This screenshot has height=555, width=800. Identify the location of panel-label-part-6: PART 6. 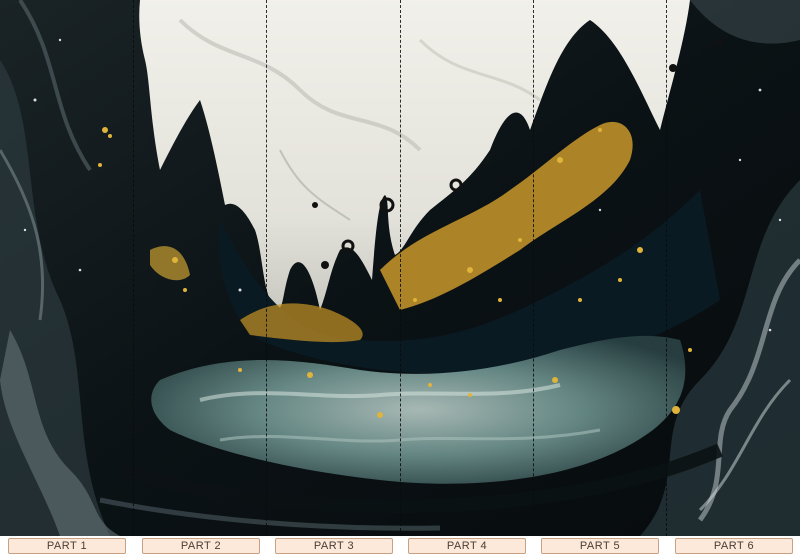
(734, 546).